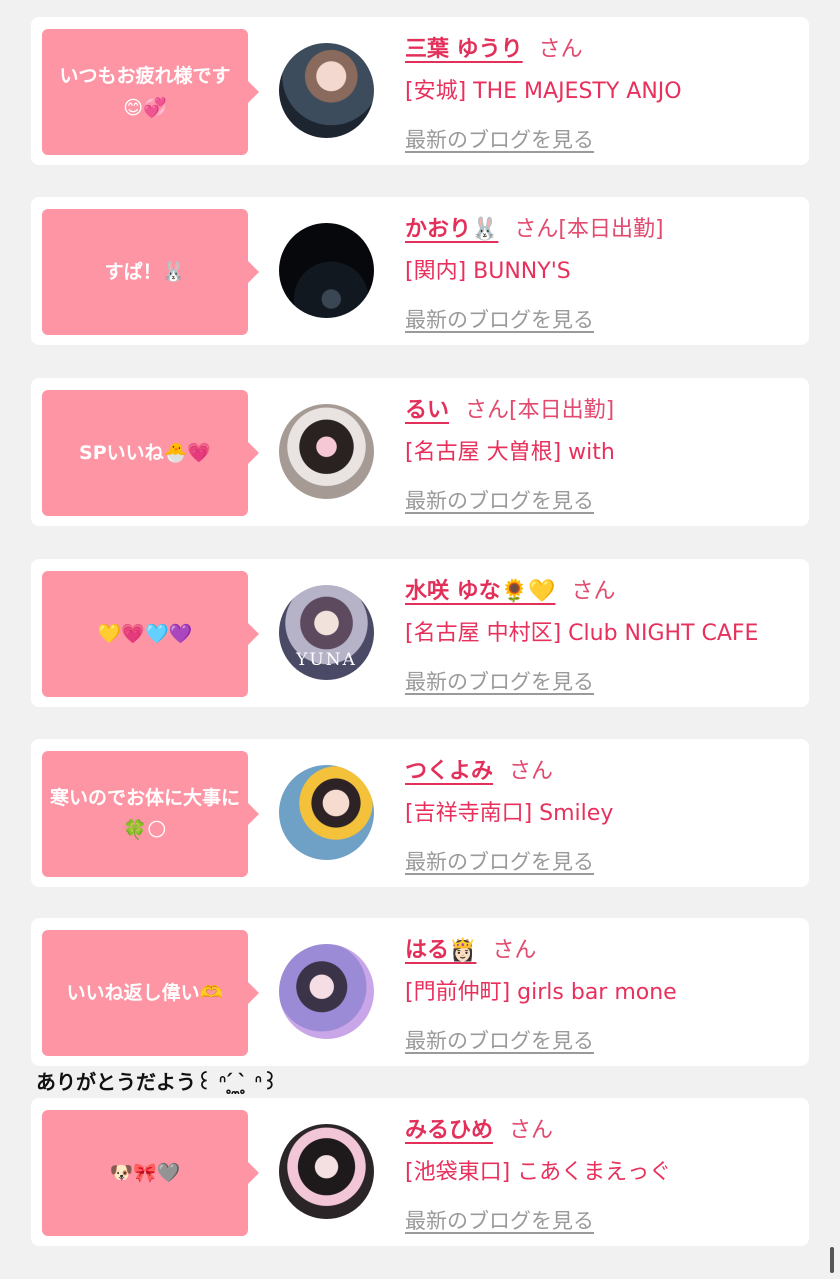 Image resolution: width=840 pixels, height=1279 pixels. What do you see at coordinates (449, 1130) in the screenshot?
I see `girl-name-link: みるひめ` at bounding box center [449, 1130].